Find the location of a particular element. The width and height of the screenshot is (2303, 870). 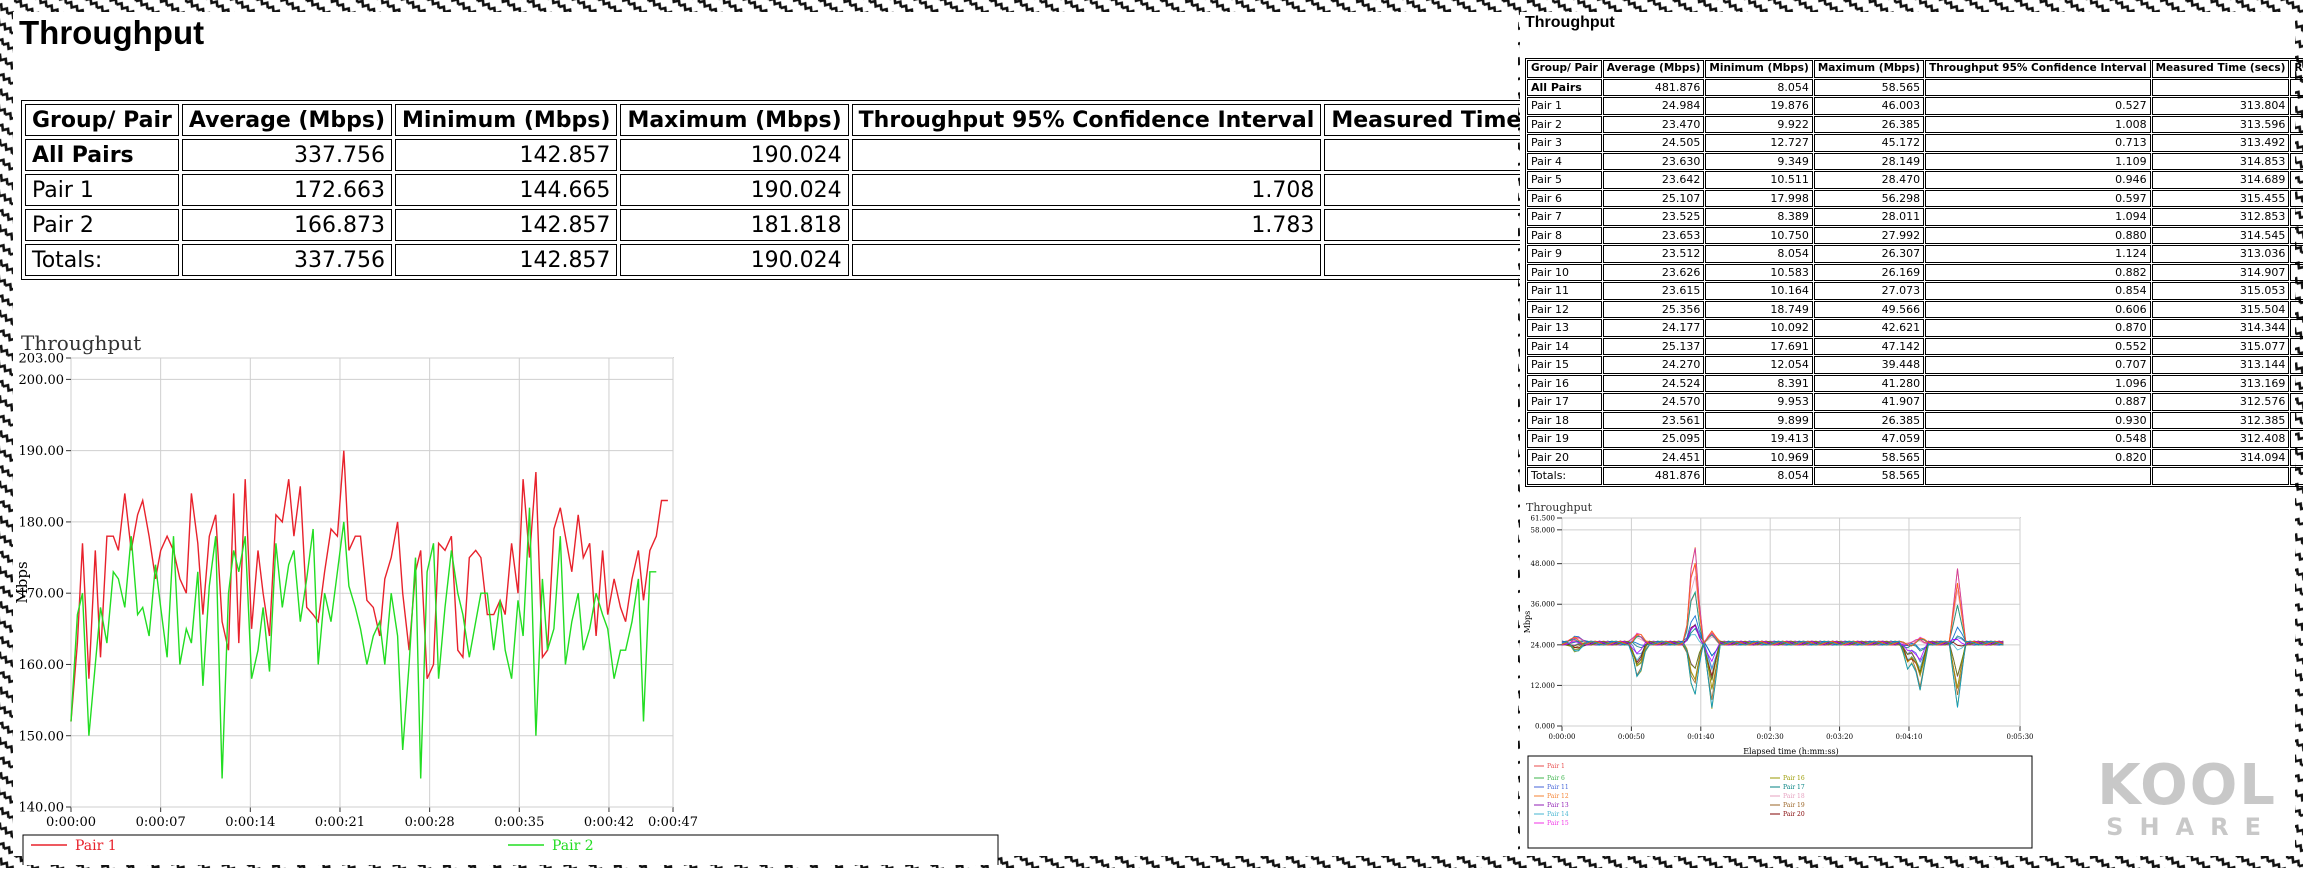

summary-table-cell: 1.708 is located at coordinates (1086, 190).